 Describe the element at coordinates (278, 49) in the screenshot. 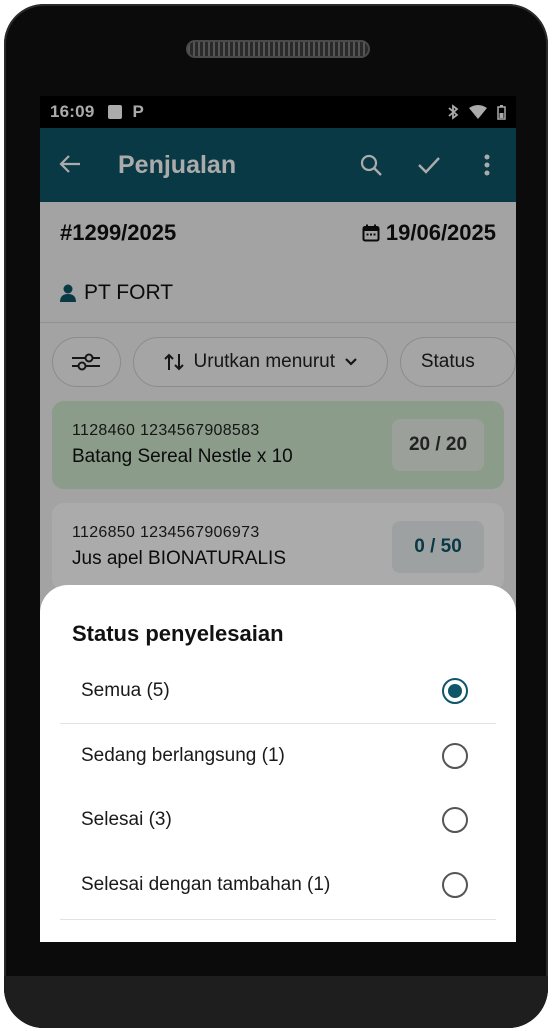

I see `speaker-grille` at that location.